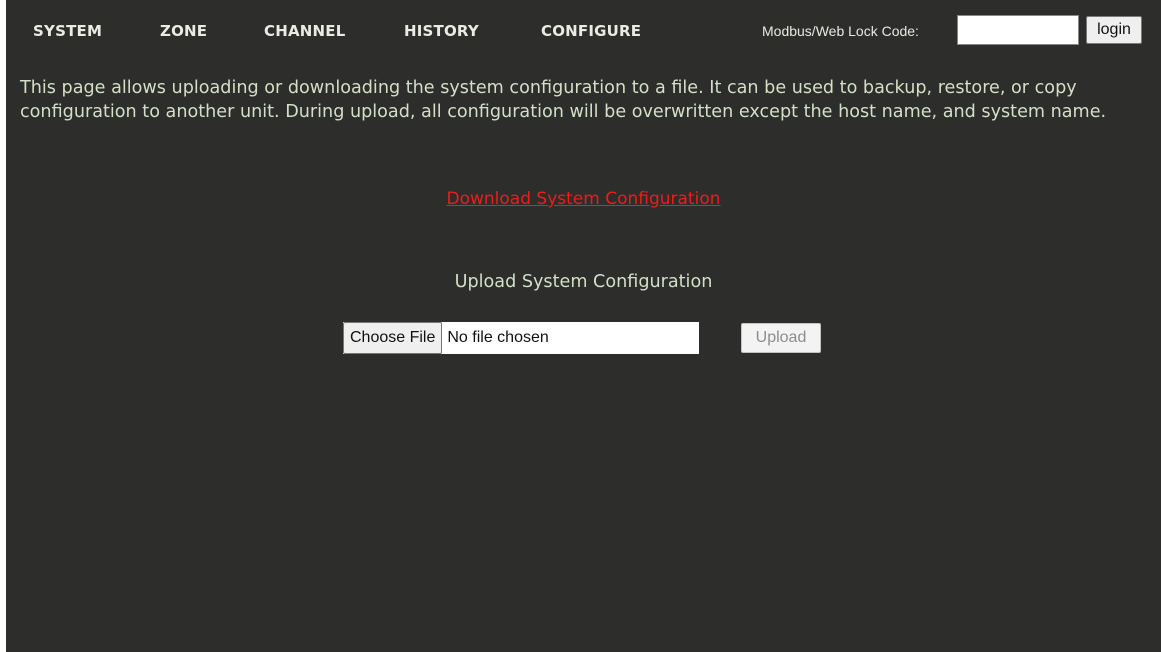 Image resolution: width=1161 pixels, height=652 pixels. I want to click on lock-code-input, so click(1018, 30).